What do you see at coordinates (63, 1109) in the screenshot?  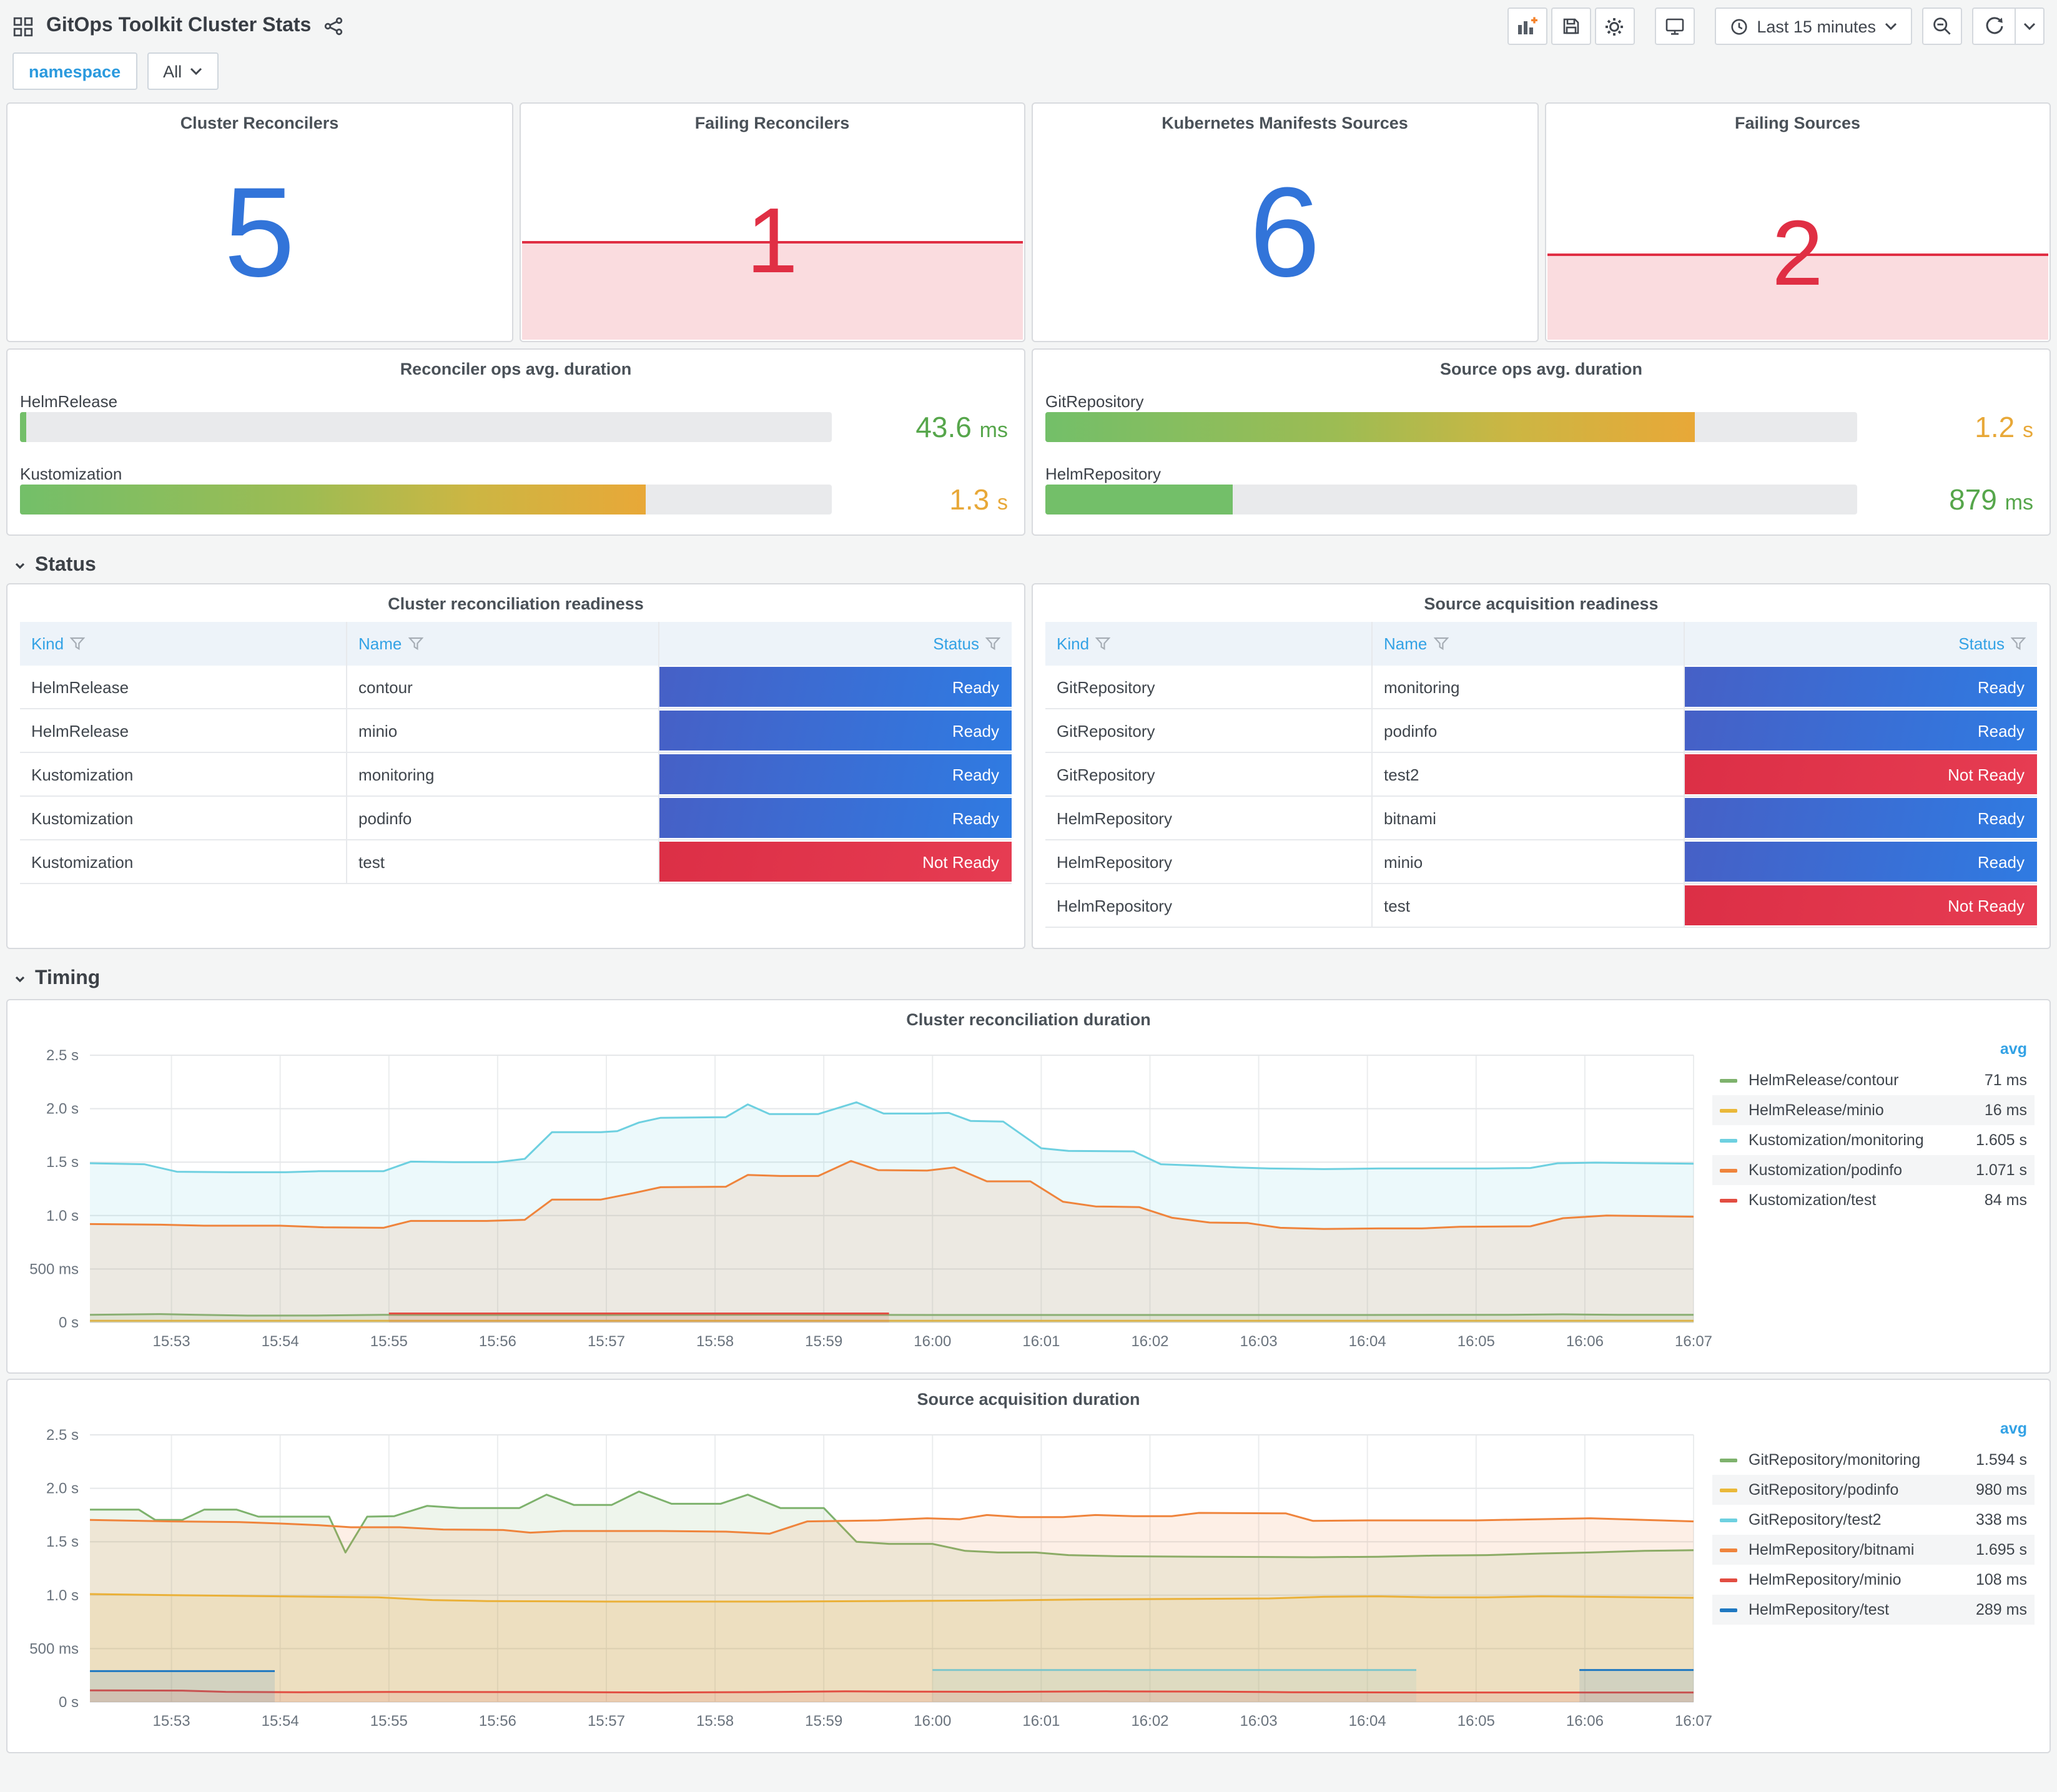 I see `y-axis-tick-label: 2.0 s` at bounding box center [63, 1109].